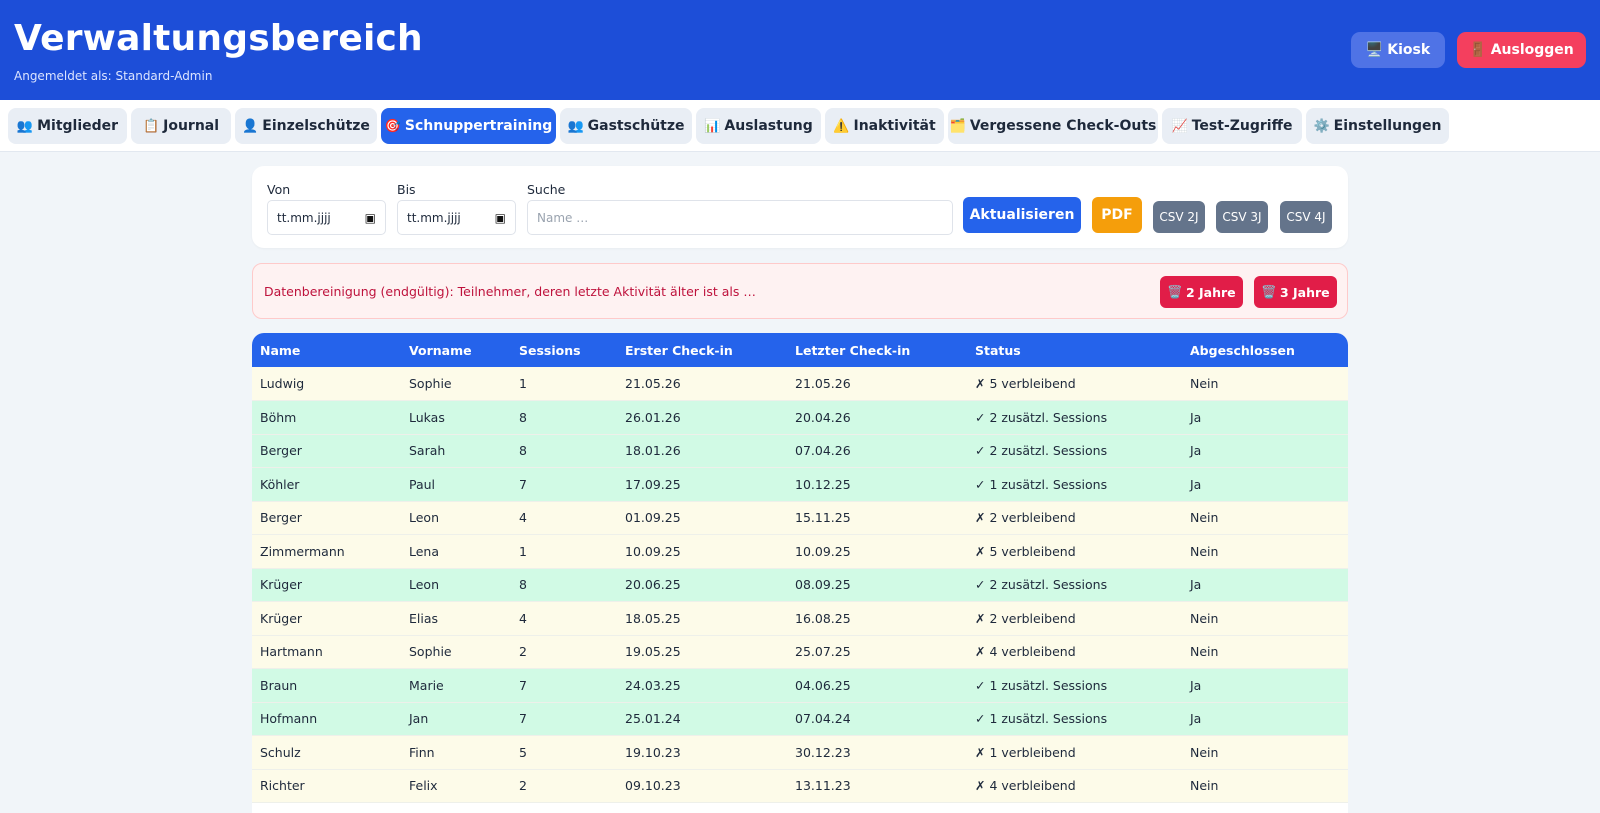  Describe the element at coordinates (702, 350) in the screenshot. I see `column-header-erster-check-in: Erster Check-in` at that location.